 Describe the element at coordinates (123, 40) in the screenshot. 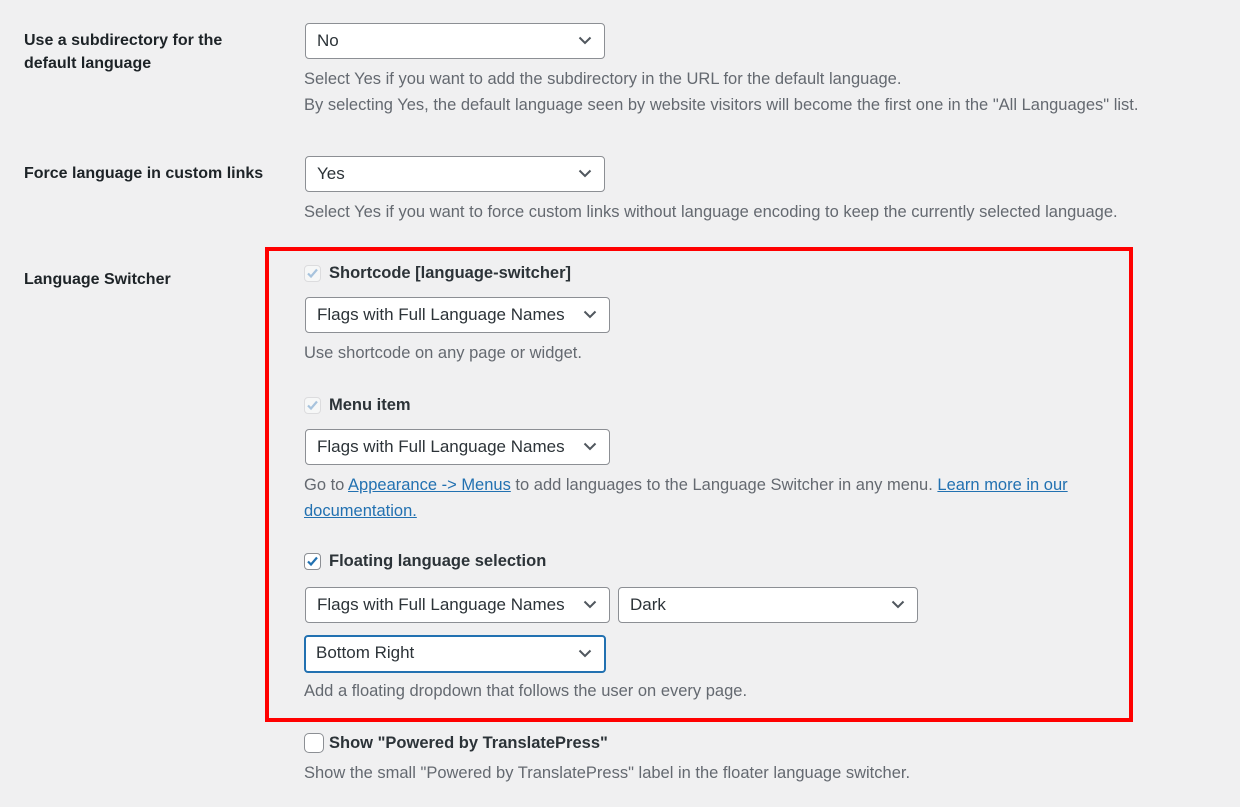

I see `subdirectory-label-line1: Use a subdirectory for the` at that location.